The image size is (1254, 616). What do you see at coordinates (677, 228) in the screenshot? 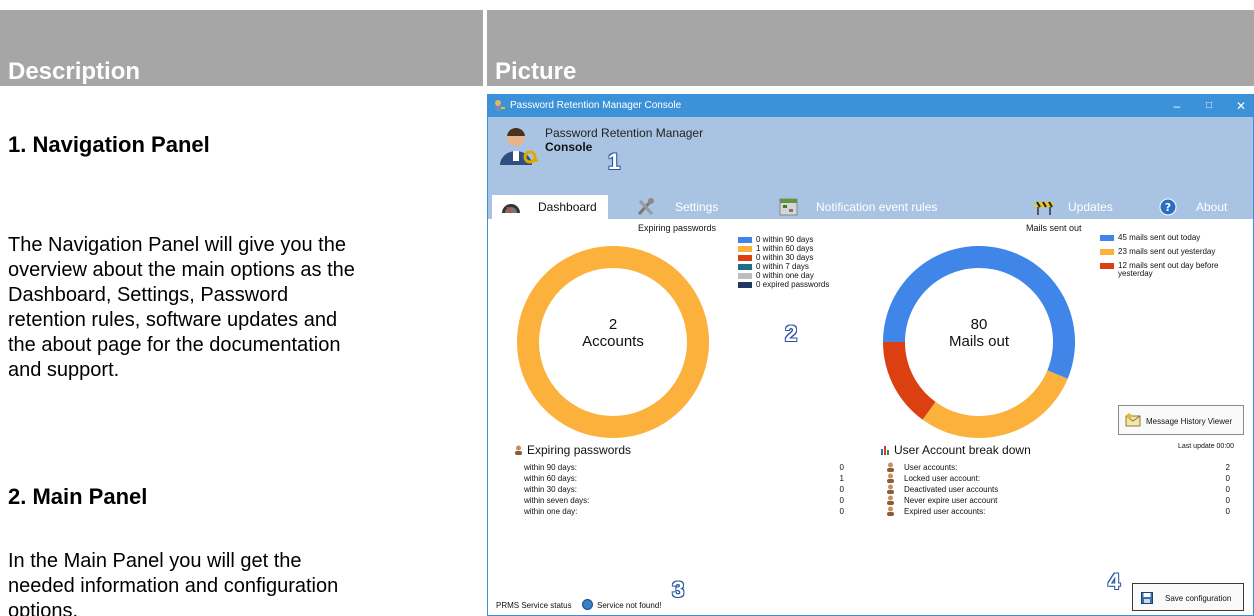
I see `expiring-chart-title: Expiring passwords` at bounding box center [677, 228].